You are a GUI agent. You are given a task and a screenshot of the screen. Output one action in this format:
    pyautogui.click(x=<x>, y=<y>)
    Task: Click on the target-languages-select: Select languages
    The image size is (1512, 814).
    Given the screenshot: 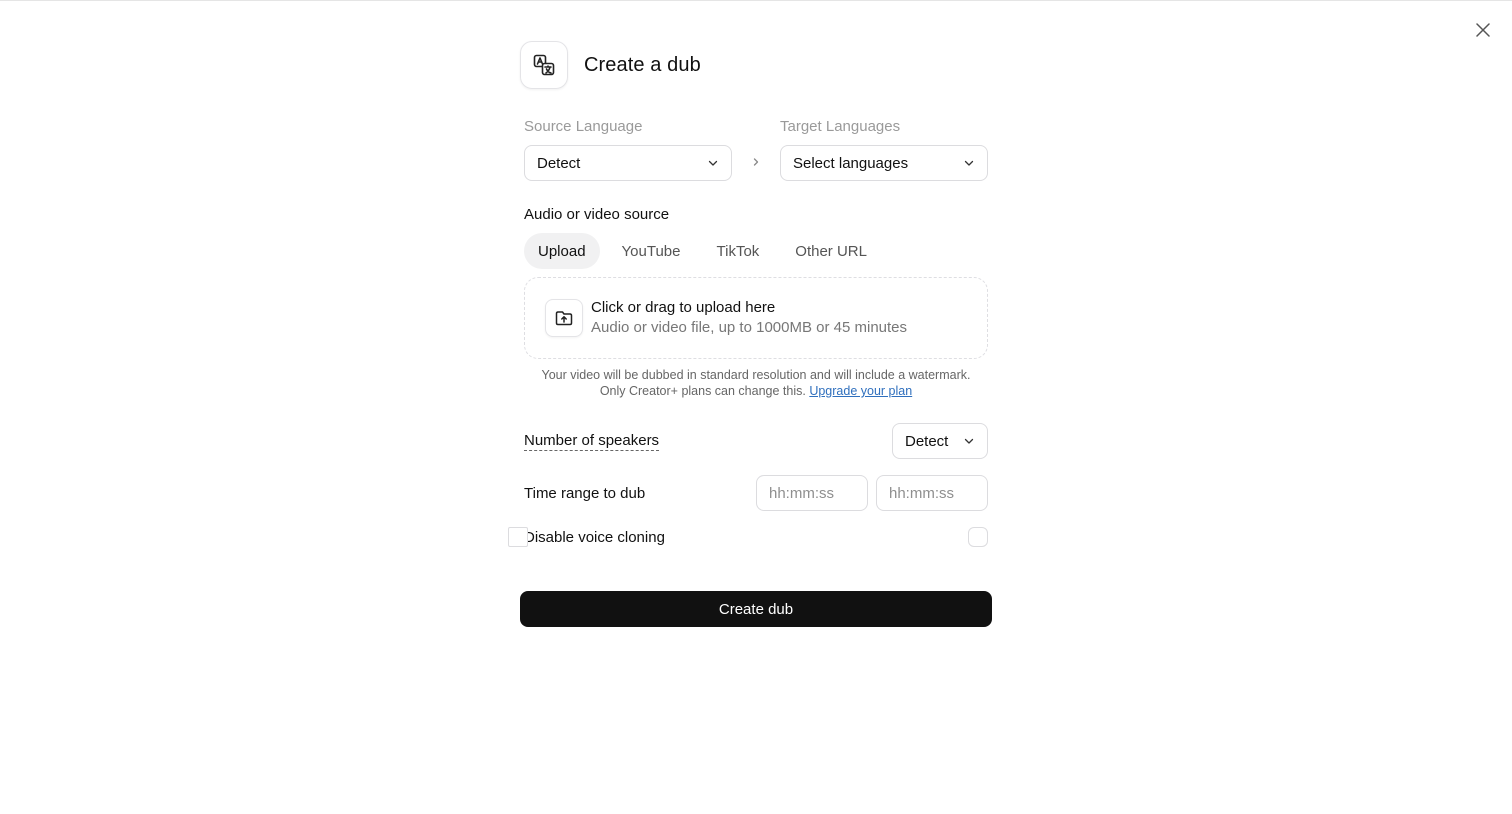 What is the action you would take?
    pyautogui.click(x=884, y=163)
    